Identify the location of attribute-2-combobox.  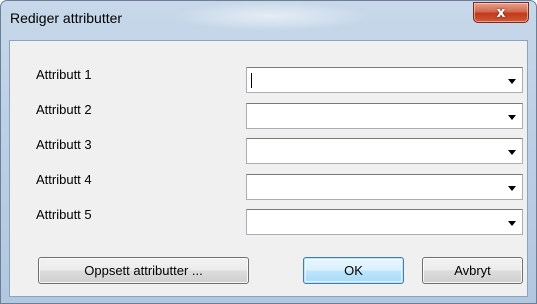
(384, 116).